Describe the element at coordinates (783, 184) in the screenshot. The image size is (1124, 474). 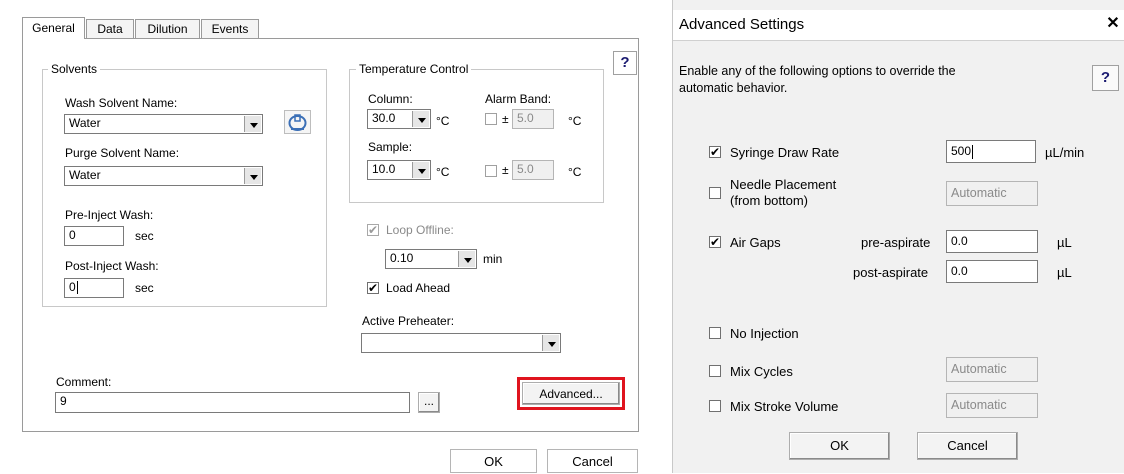
I see `needle-placement-label-1: Needle Placement` at that location.